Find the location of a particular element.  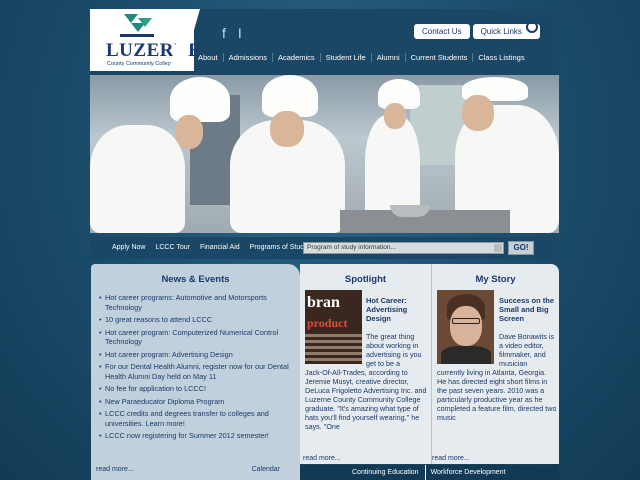

story-portrait is located at coordinates (465, 327).